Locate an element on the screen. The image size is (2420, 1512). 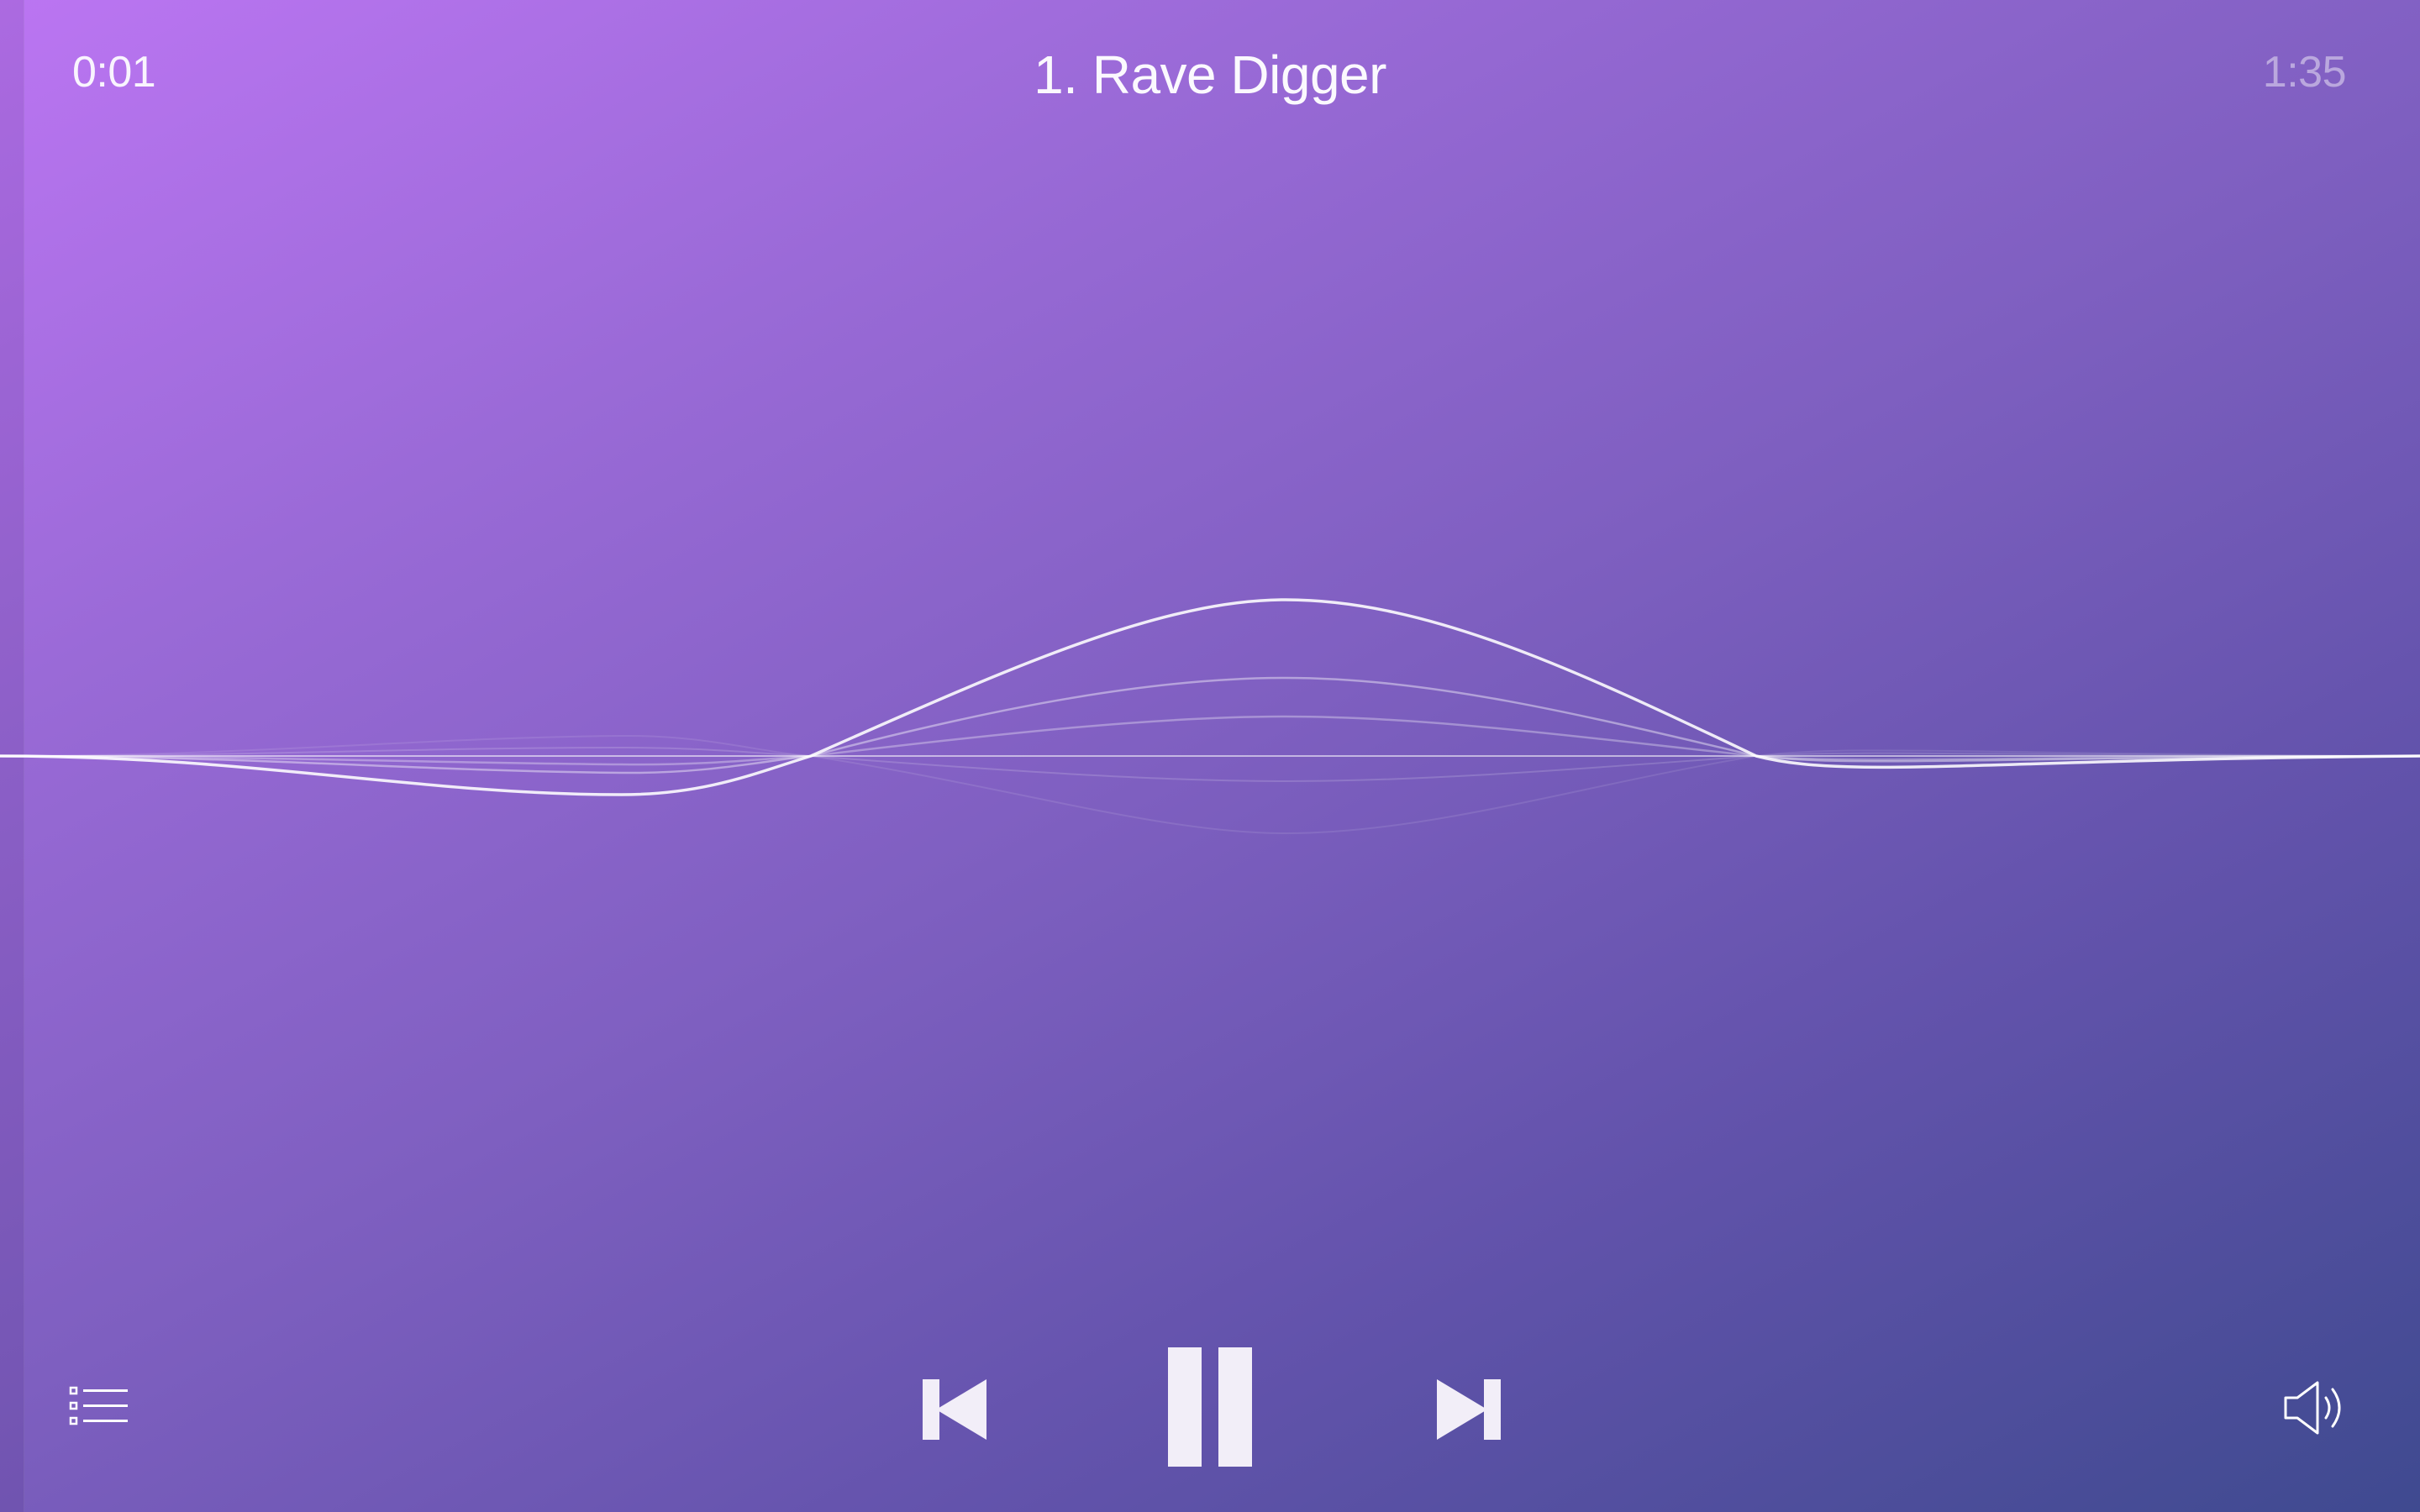
skip-back-icon is located at coordinates (955, 1409).